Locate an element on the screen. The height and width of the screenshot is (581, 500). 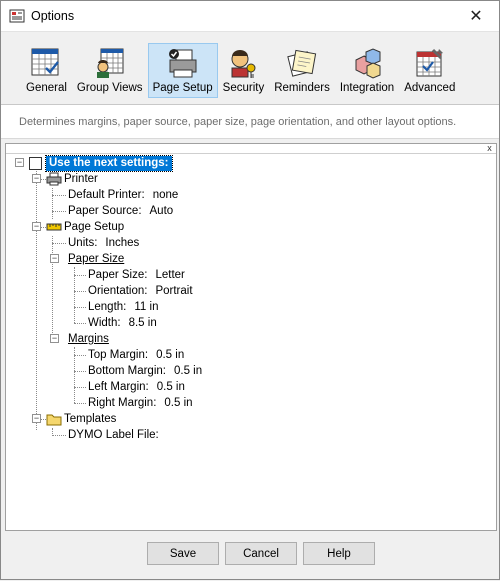
right-margin-row: Right Margin: 0.5 in is located at coordinates (140, 403).